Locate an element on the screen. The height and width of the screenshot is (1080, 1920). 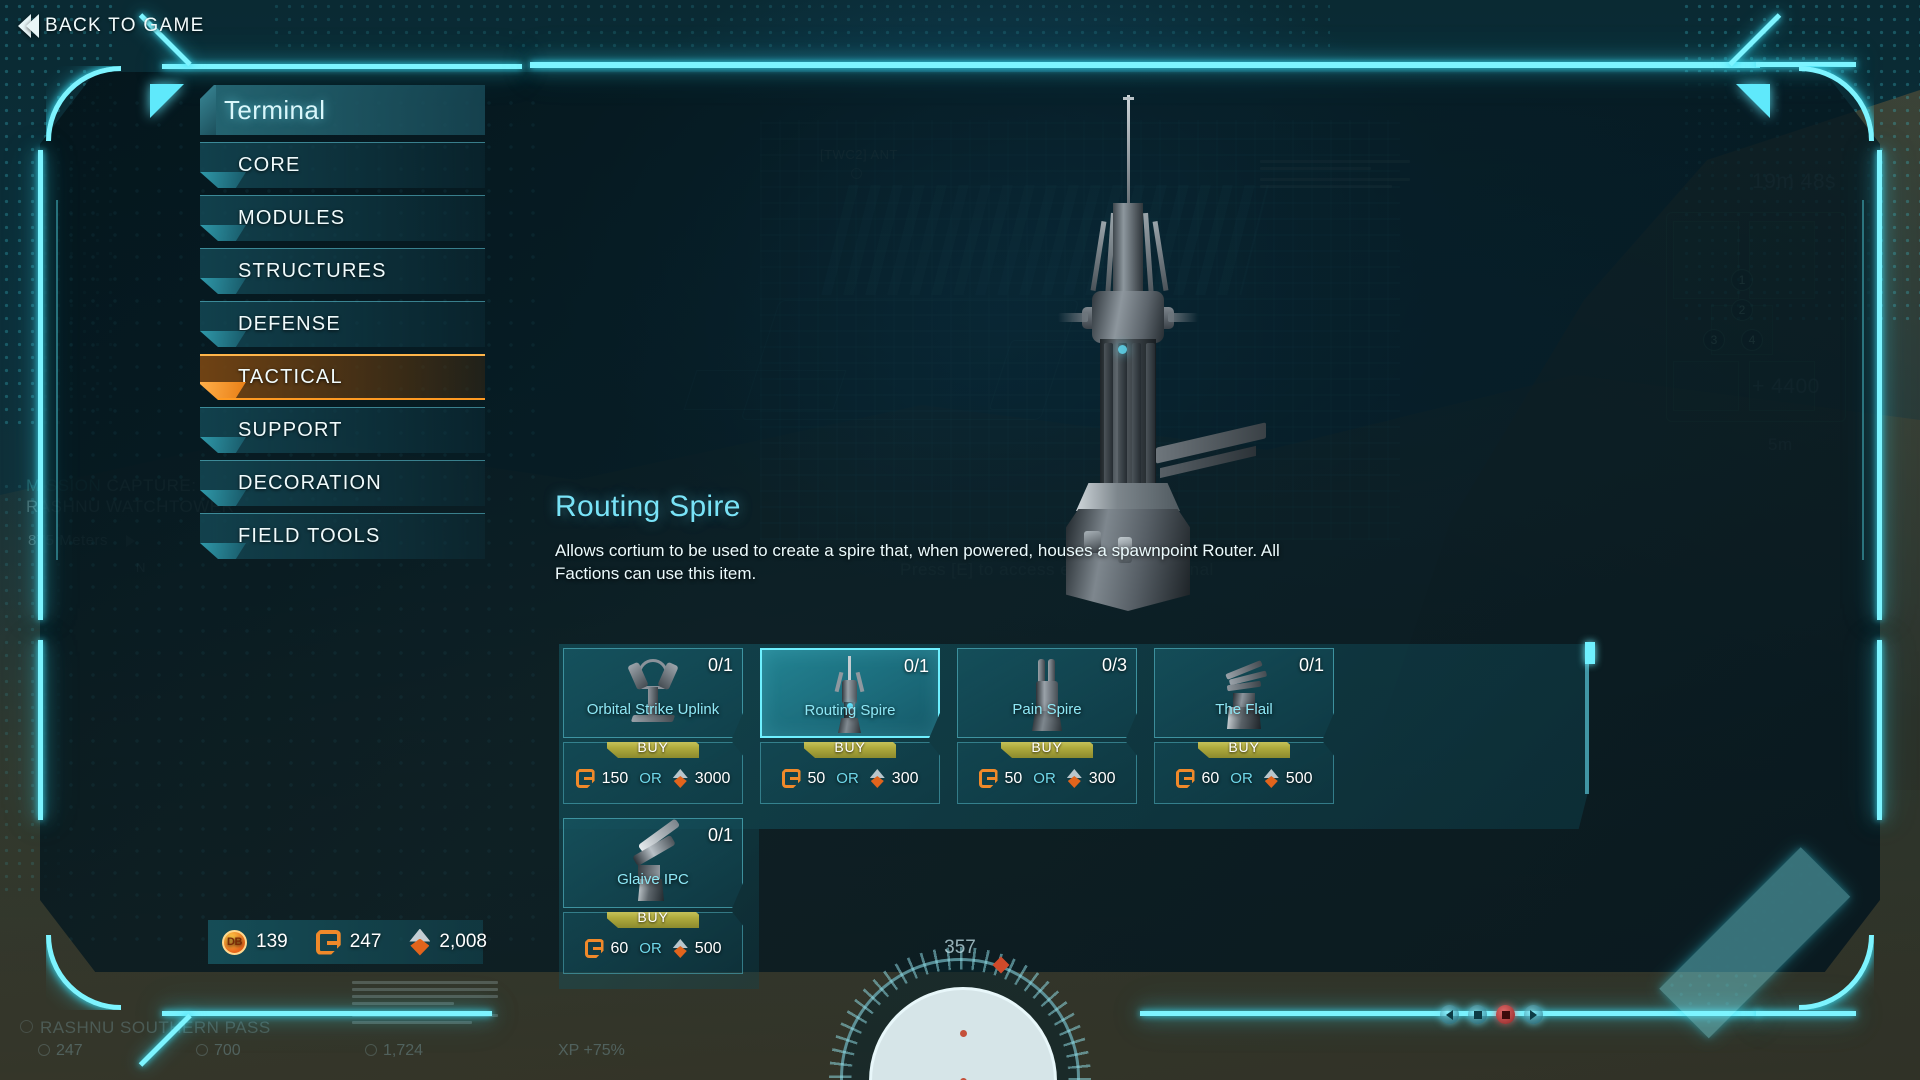
page-title: Terminal is located at coordinates (275, 109).